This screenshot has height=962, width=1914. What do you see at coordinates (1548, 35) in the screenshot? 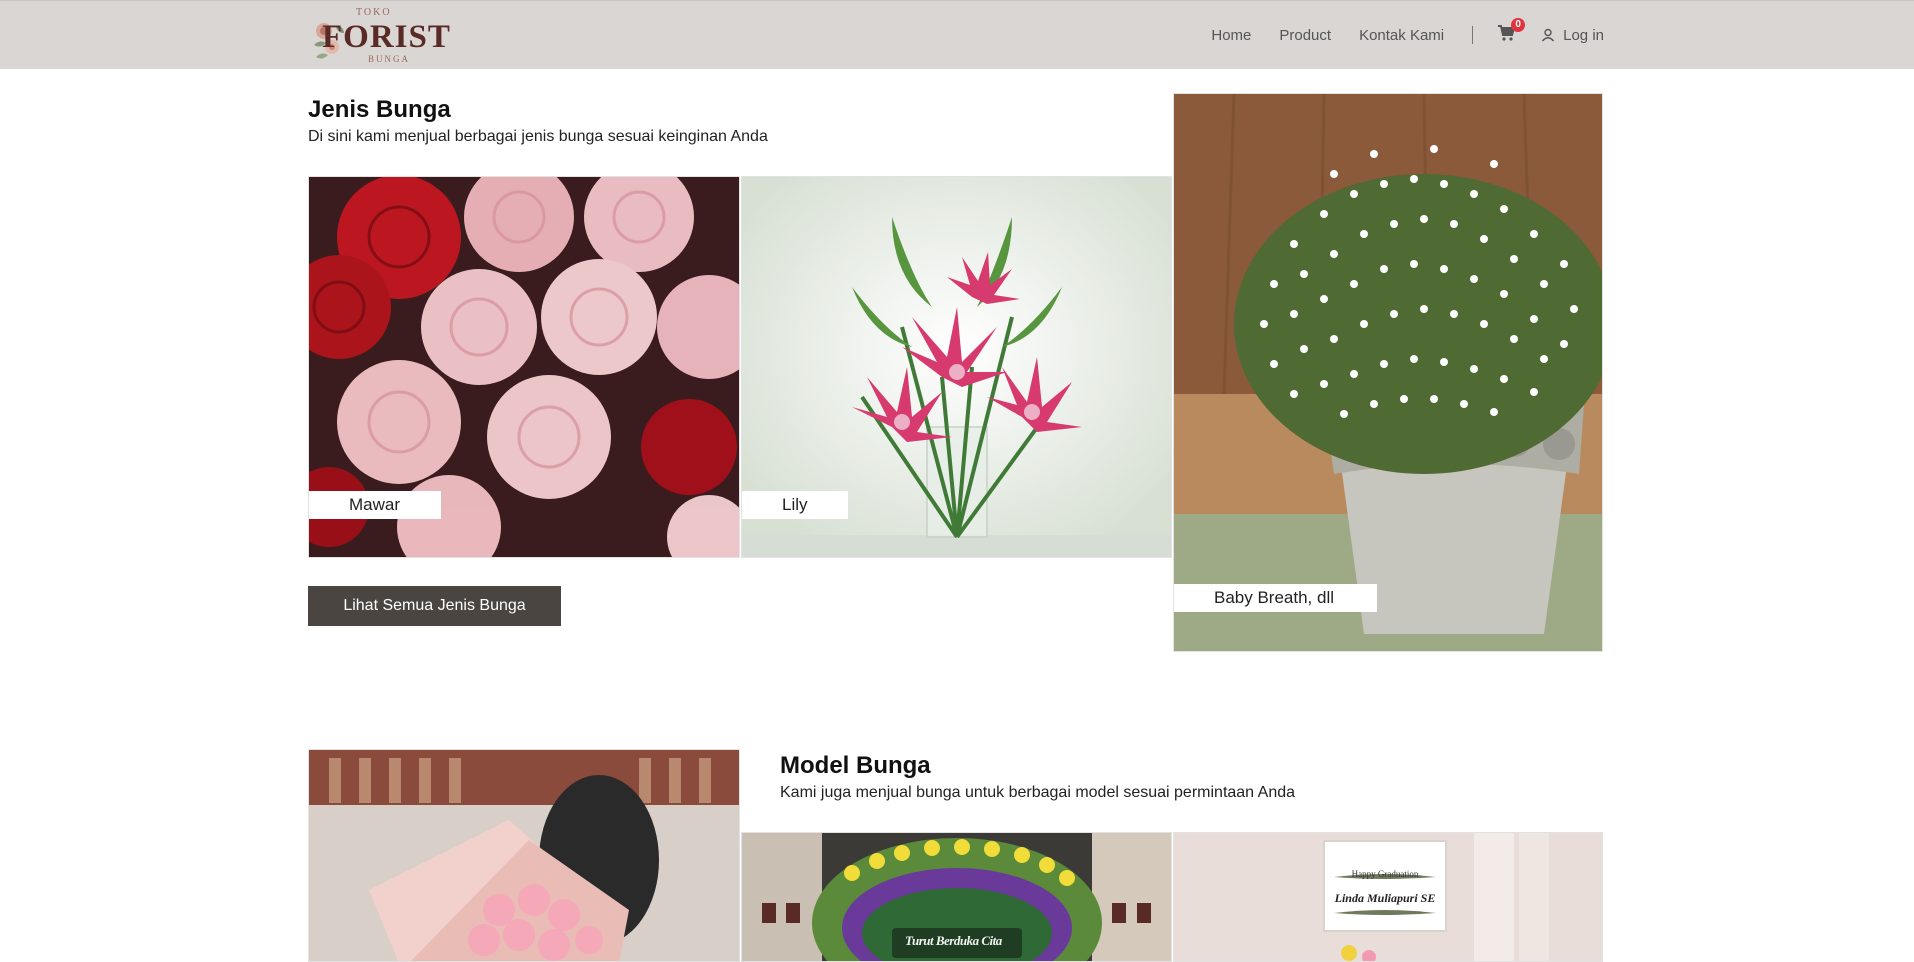
I see `user-icon` at bounding box center [1548, 35].